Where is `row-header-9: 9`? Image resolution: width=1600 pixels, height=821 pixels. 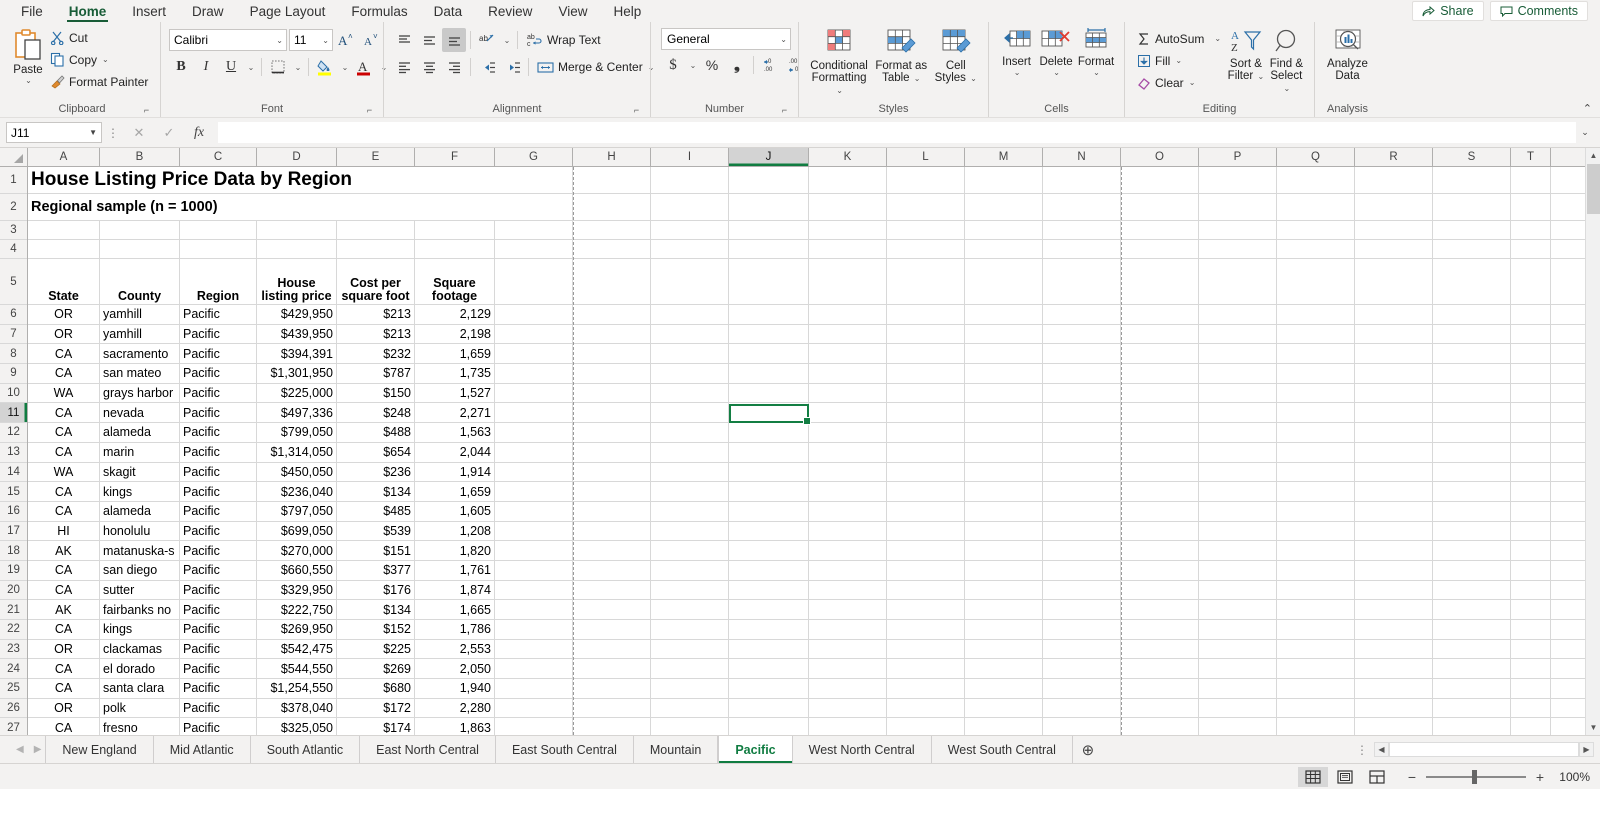
row-header-9: 9 is located at coordinates (13, 374).